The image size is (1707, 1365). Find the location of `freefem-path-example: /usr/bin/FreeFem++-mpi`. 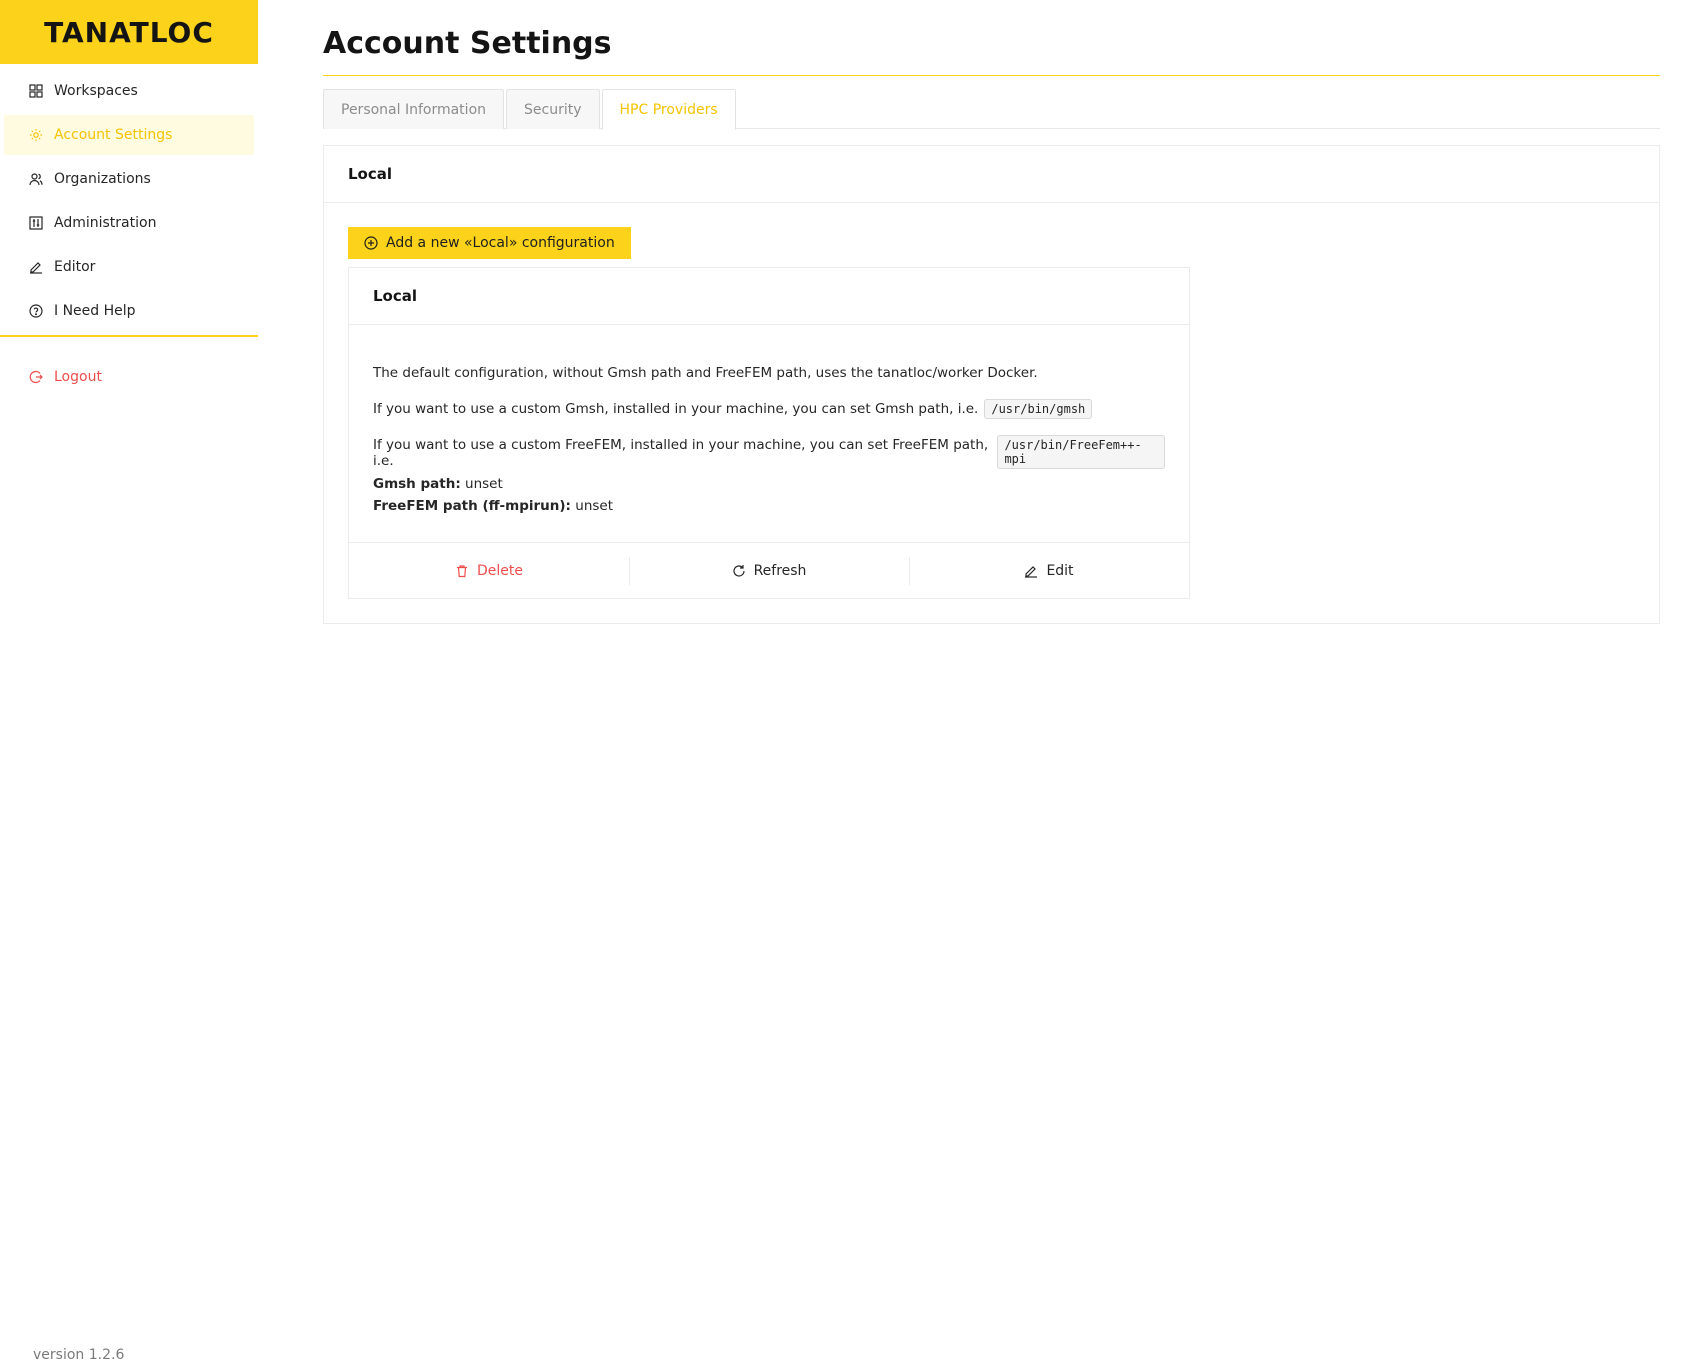

freefem-path-example: /usr/bin/FreeFem++-mpi is located at coordinates (1081, 452).